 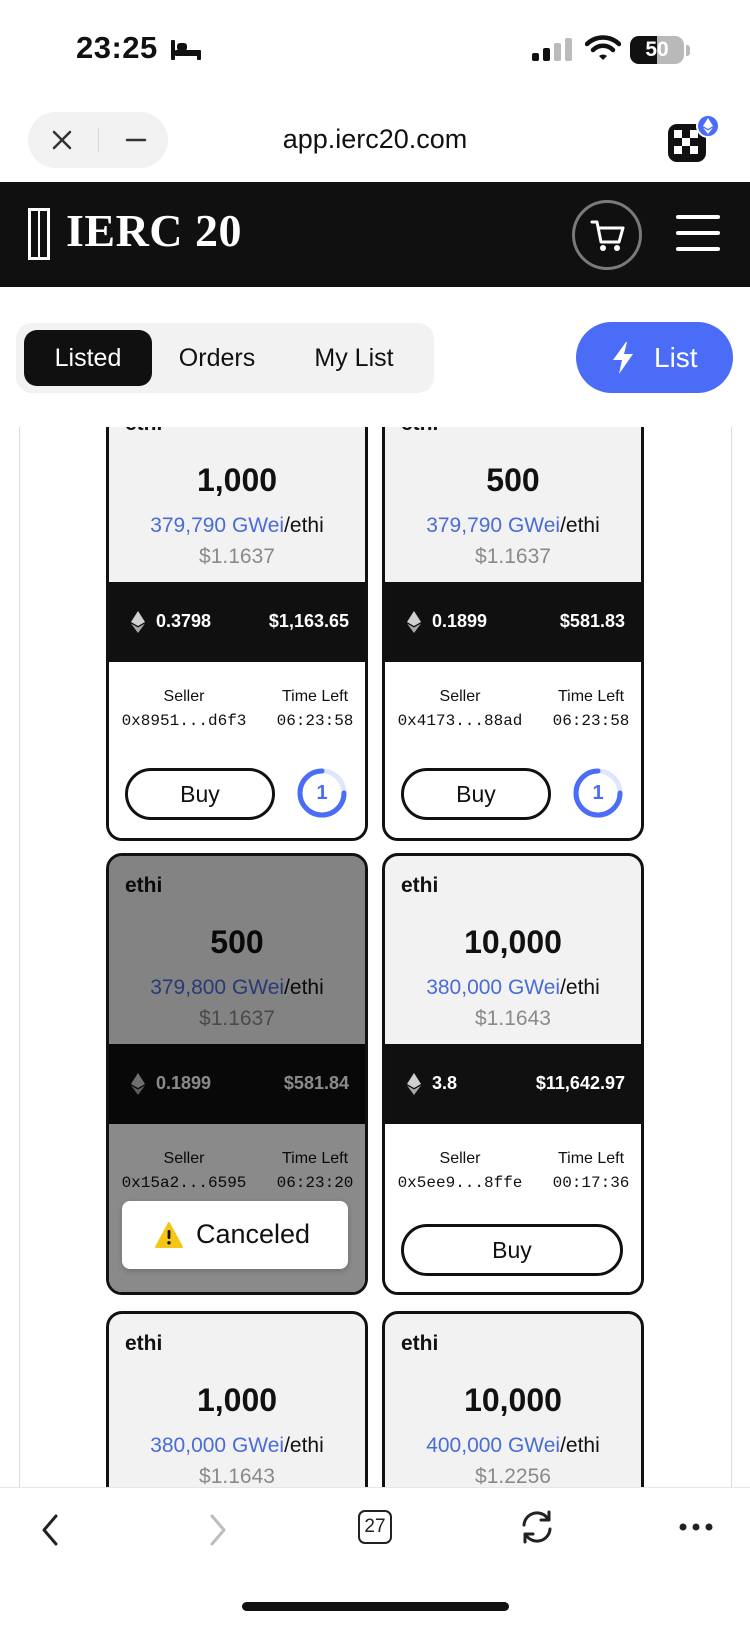 I want to click on list-button: List, so click(x=654, y=357).